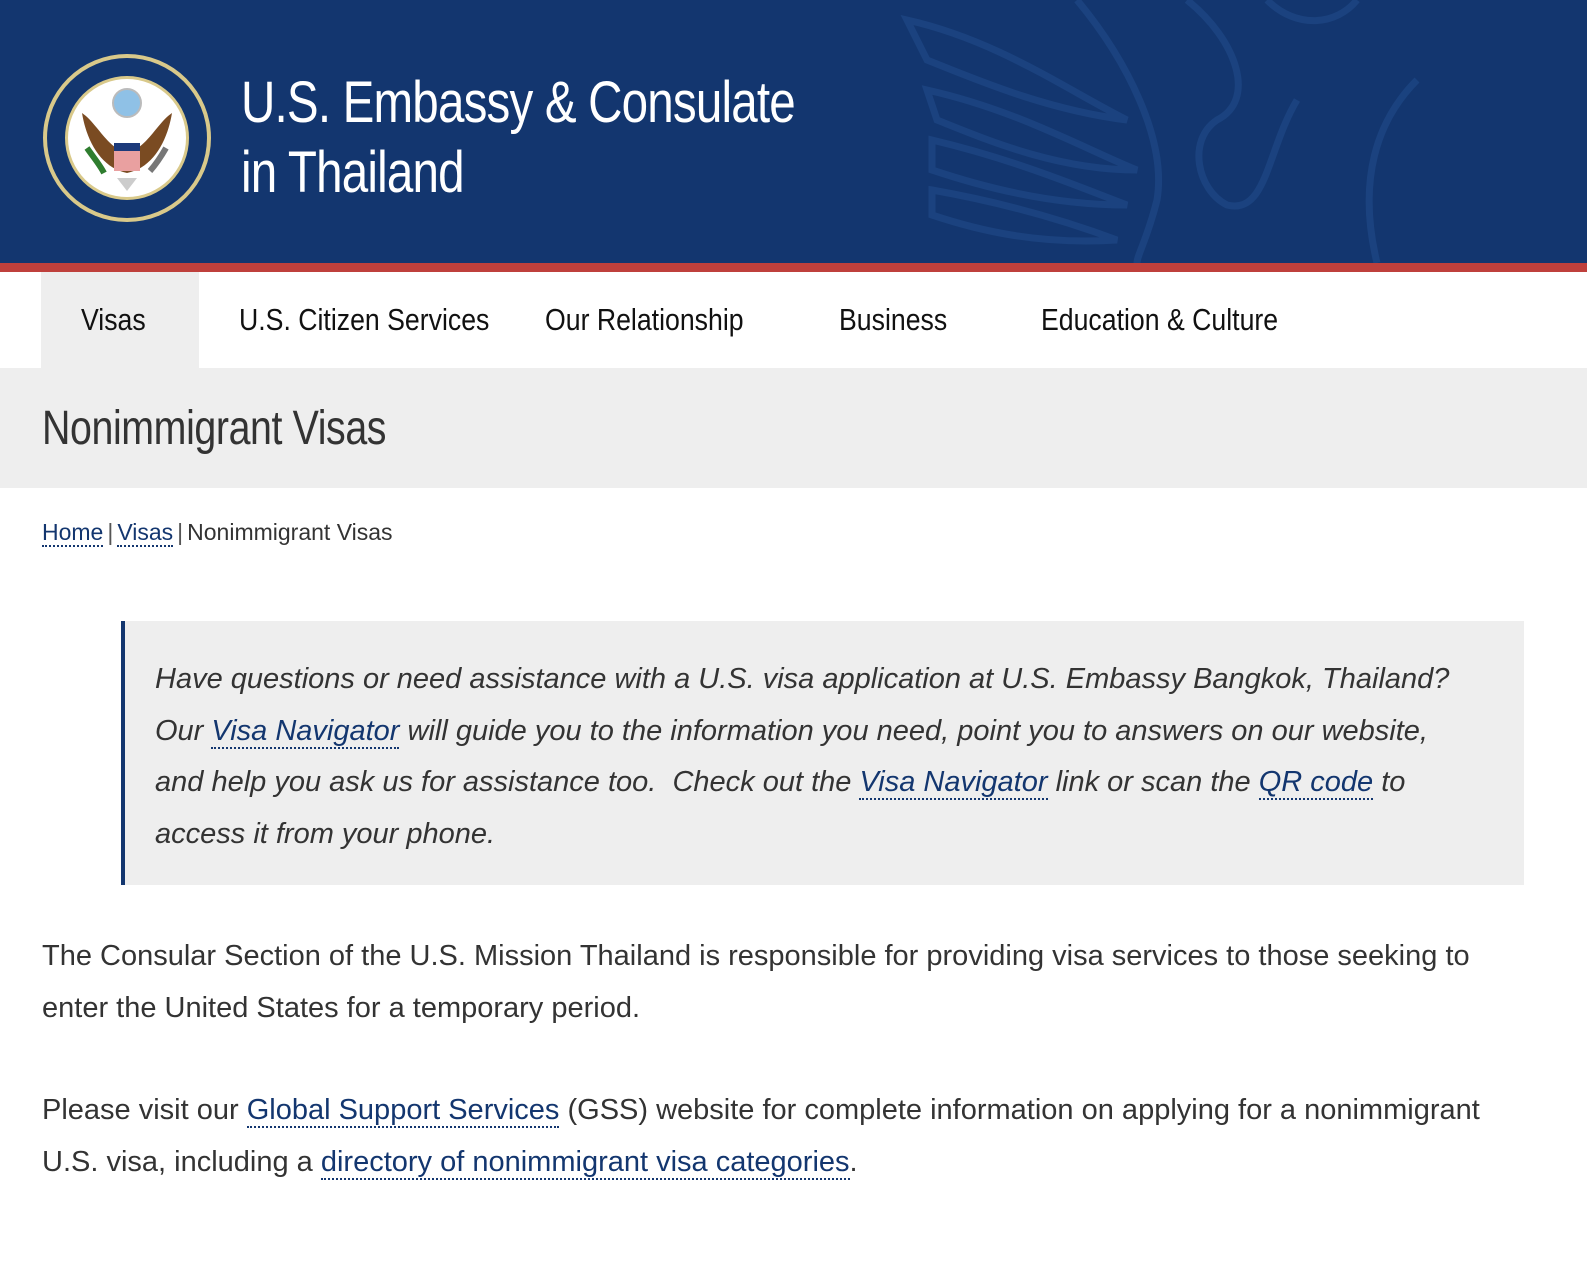  I want to click on nav-item-our-relationship: Our Relationship, so click(692, 320).